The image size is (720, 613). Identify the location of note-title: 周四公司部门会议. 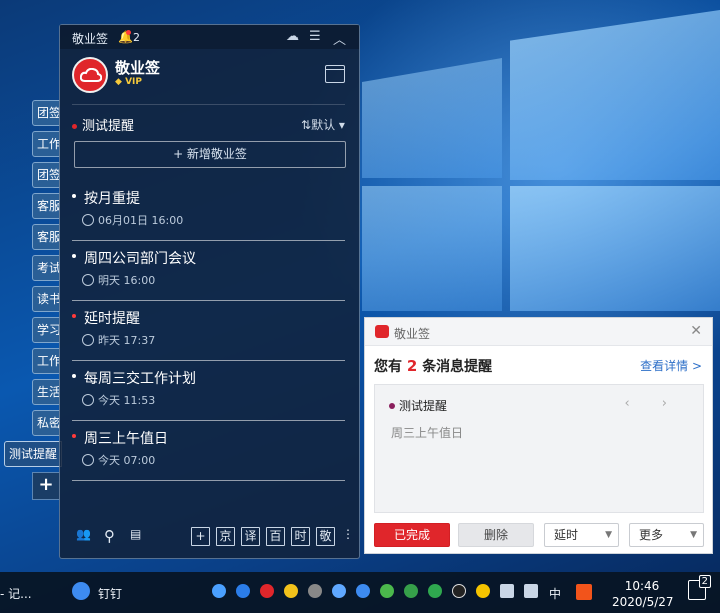
(140, 259).